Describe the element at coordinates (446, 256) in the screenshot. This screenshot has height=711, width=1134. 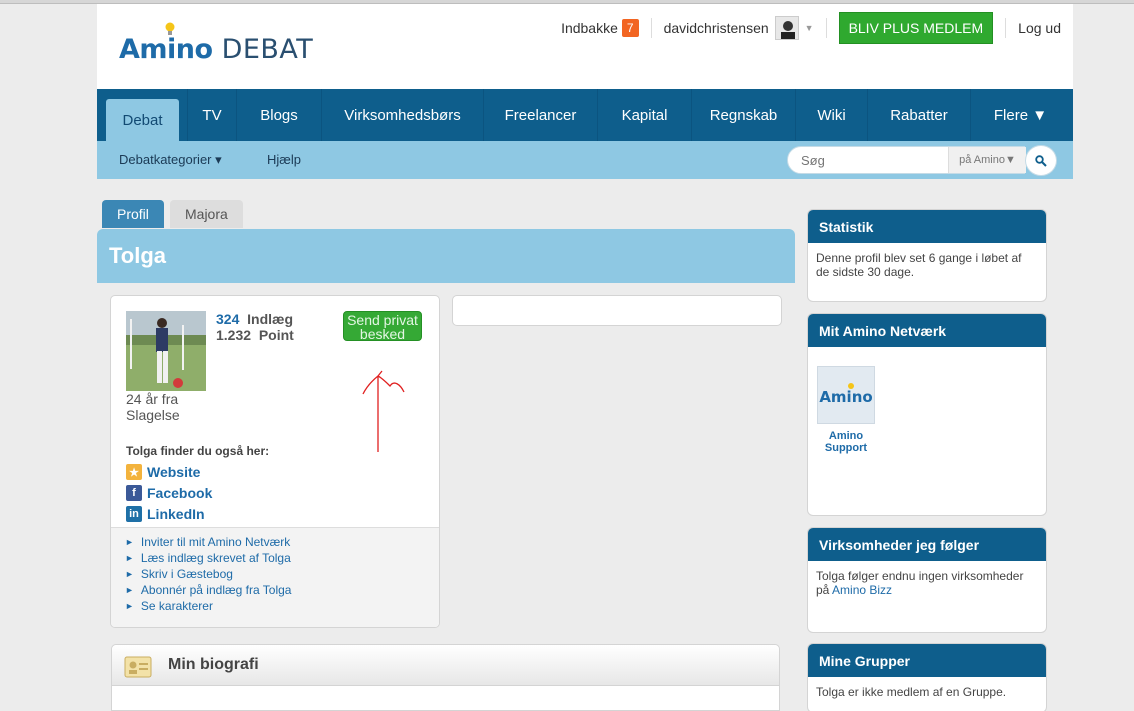
I see `profile-header: Tolga` at that location.